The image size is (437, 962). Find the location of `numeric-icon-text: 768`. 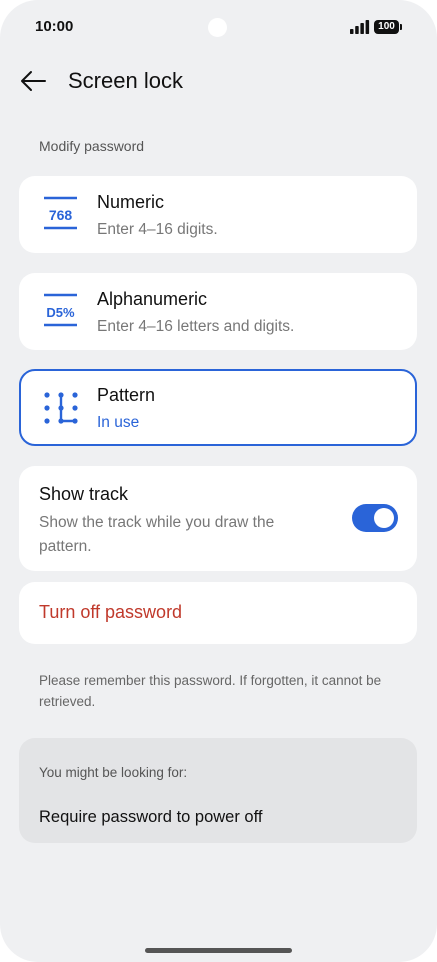

numeric-icon-text: 768 is located at coordinates (61, 215).